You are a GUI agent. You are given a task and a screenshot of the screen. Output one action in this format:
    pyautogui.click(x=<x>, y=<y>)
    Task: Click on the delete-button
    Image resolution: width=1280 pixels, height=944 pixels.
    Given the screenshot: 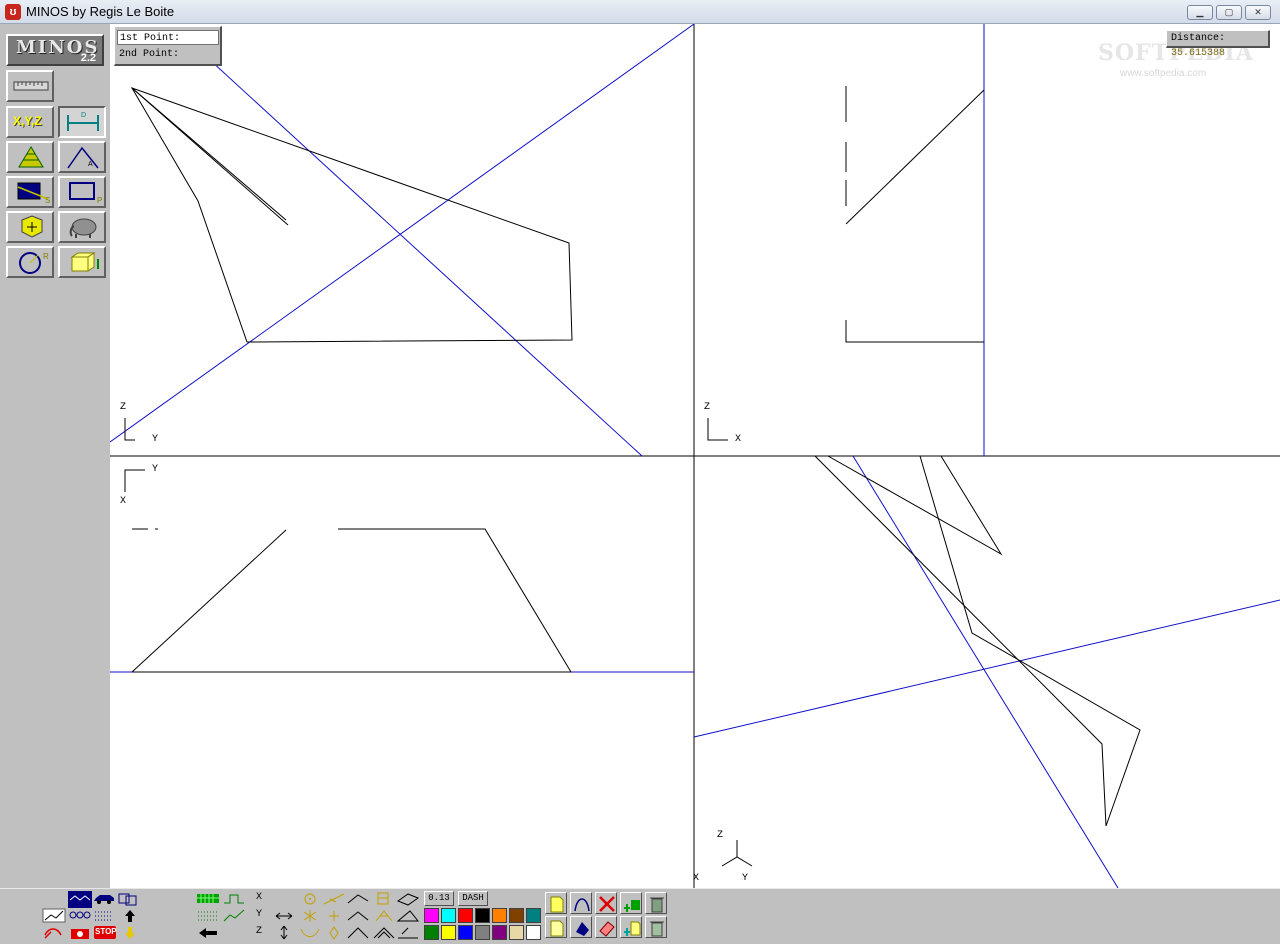 What is the action you would take?
    pyautogui.click(x=606, y=903)
    